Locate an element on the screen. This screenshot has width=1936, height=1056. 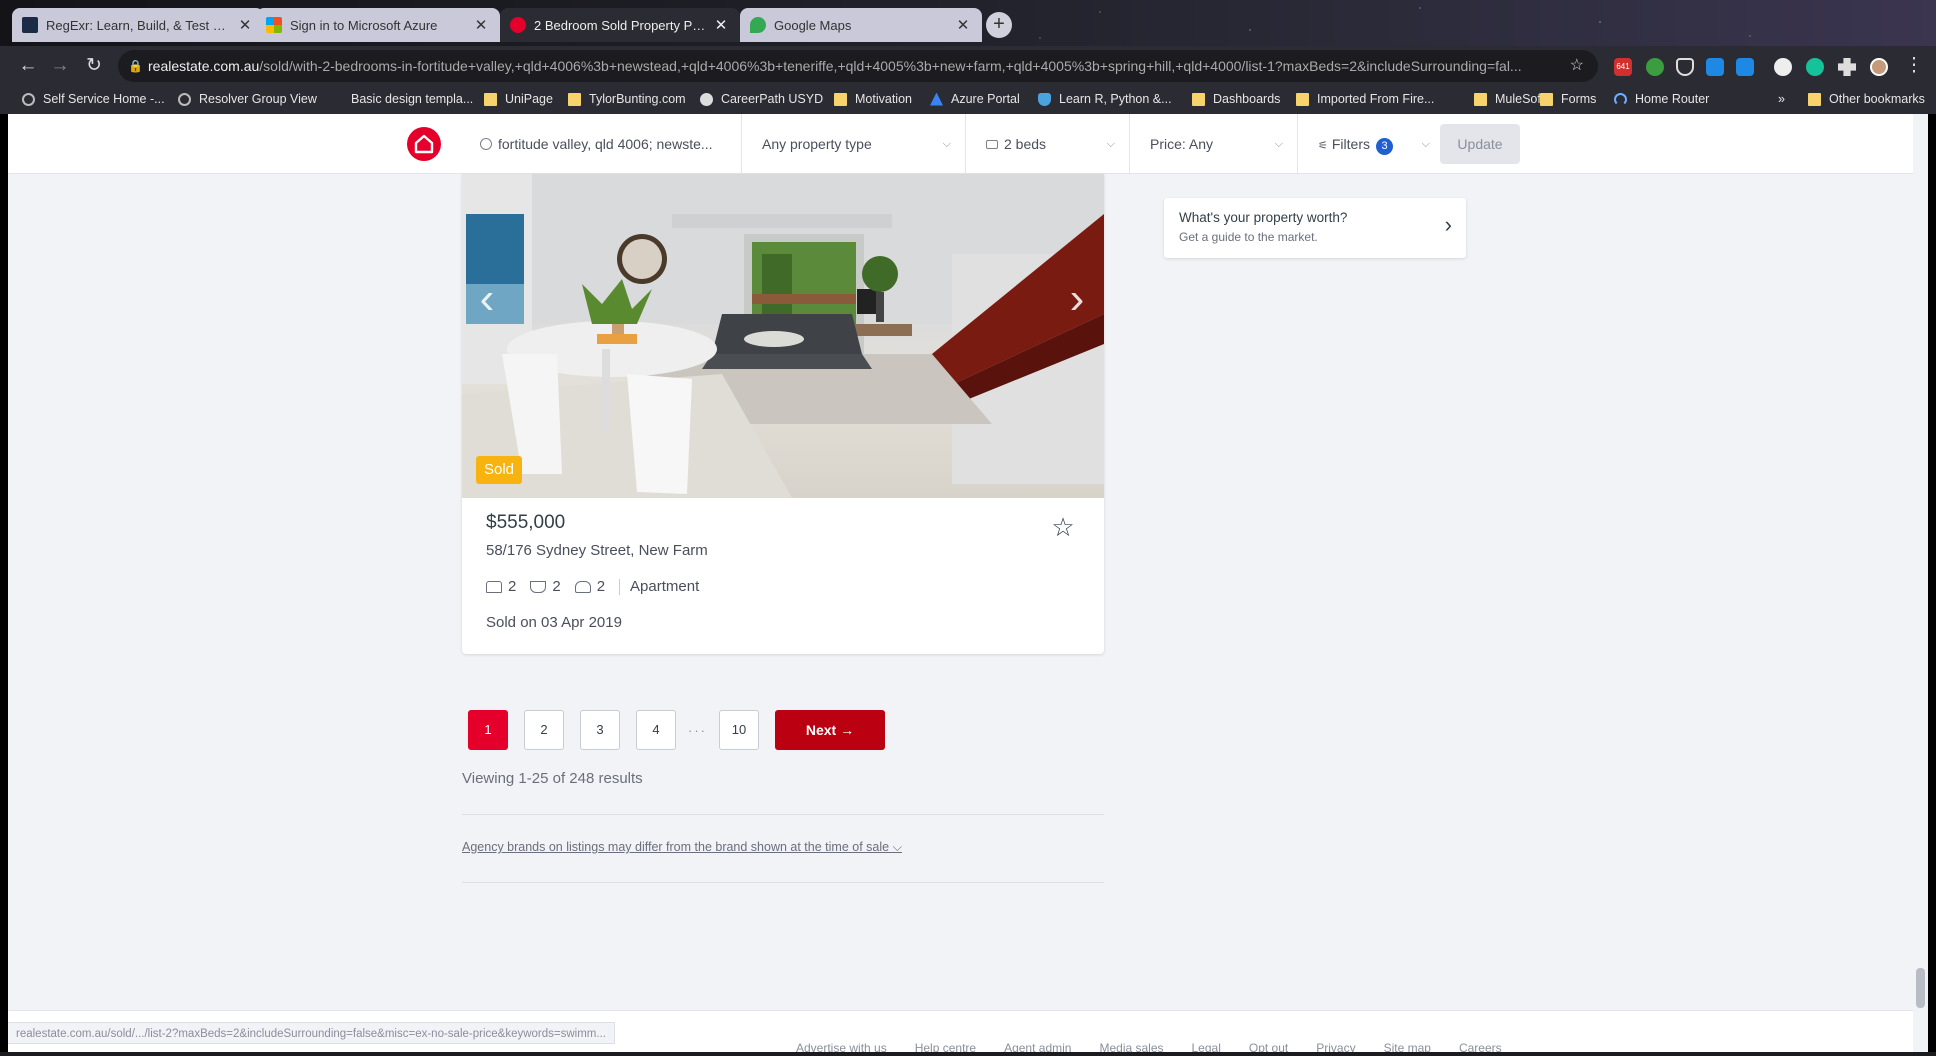
update-button: Update is located at coordinates (1480, 144).